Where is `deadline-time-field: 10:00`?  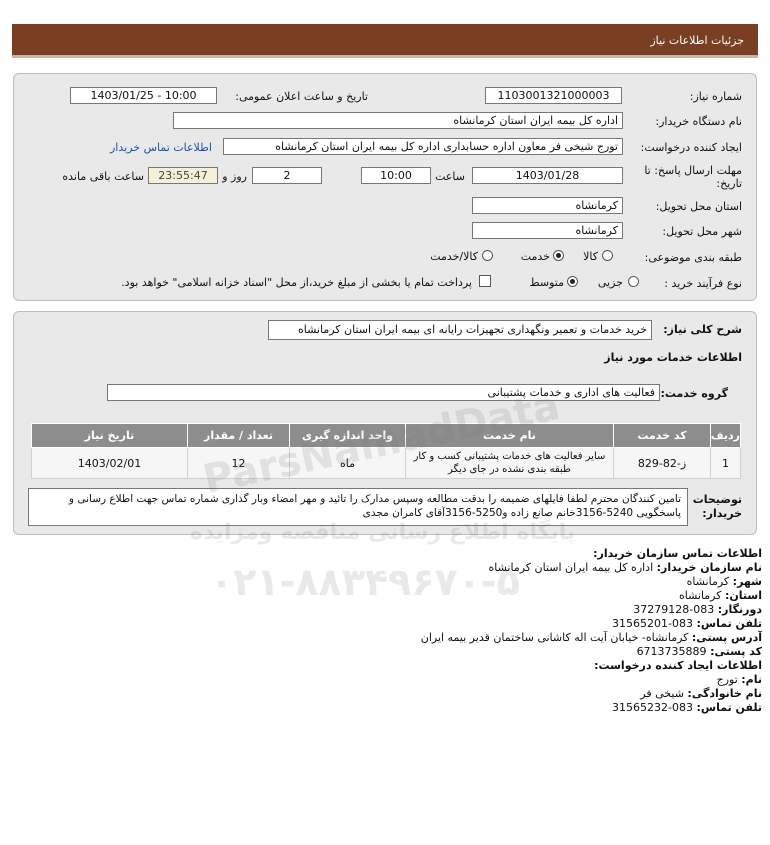
deadline-time-field: 10:00 is located at coordinates (396, 175).